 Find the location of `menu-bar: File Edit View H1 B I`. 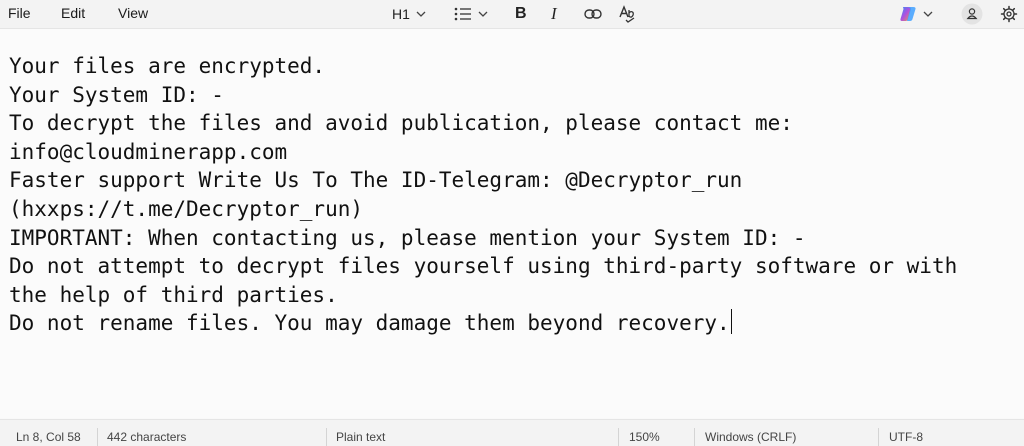

menu-bar: File Edit View H1 B I is located at coordinates (512, 14).